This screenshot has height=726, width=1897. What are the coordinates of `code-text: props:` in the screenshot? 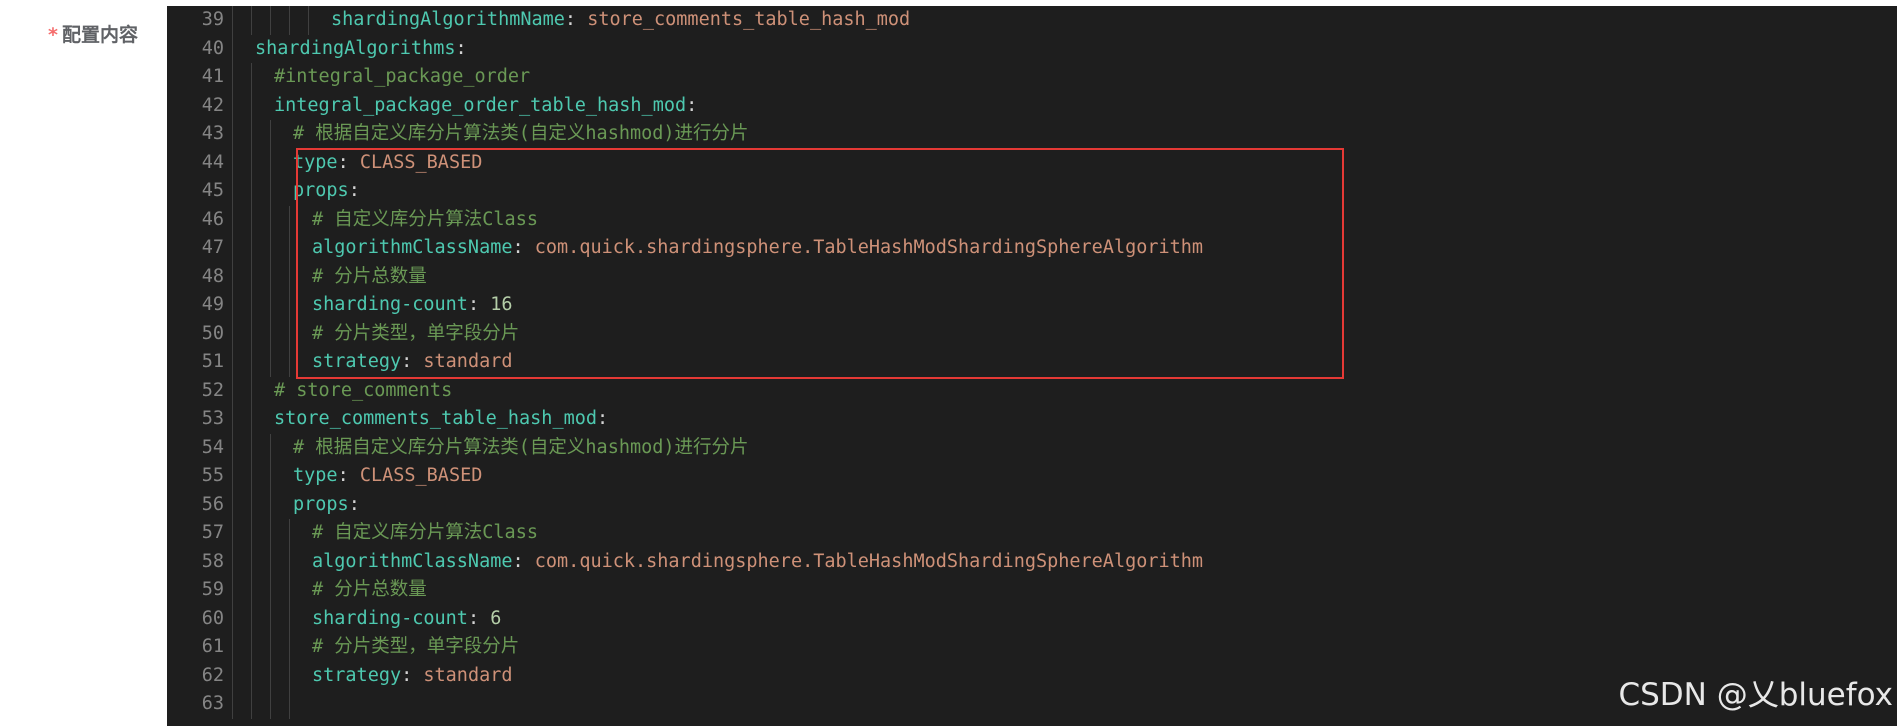 It's located at (326, 505).